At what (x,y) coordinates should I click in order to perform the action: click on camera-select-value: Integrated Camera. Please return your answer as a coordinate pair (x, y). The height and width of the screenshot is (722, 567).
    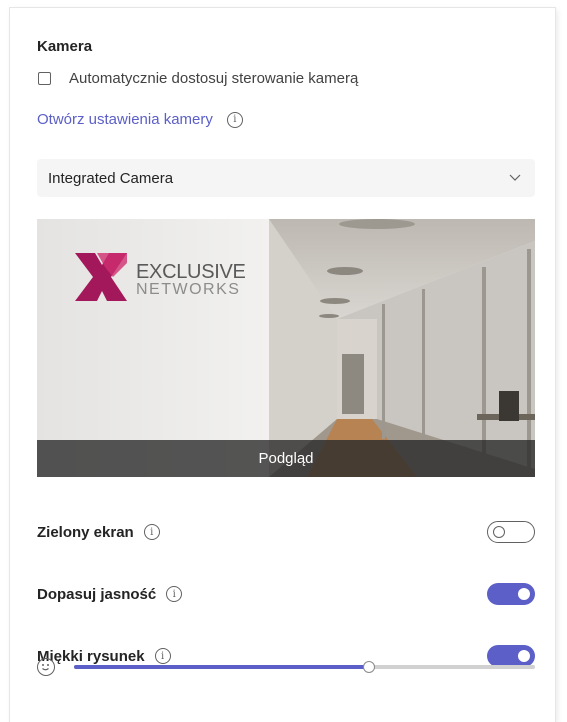
    Looking at the image, I should click on (111, 178).